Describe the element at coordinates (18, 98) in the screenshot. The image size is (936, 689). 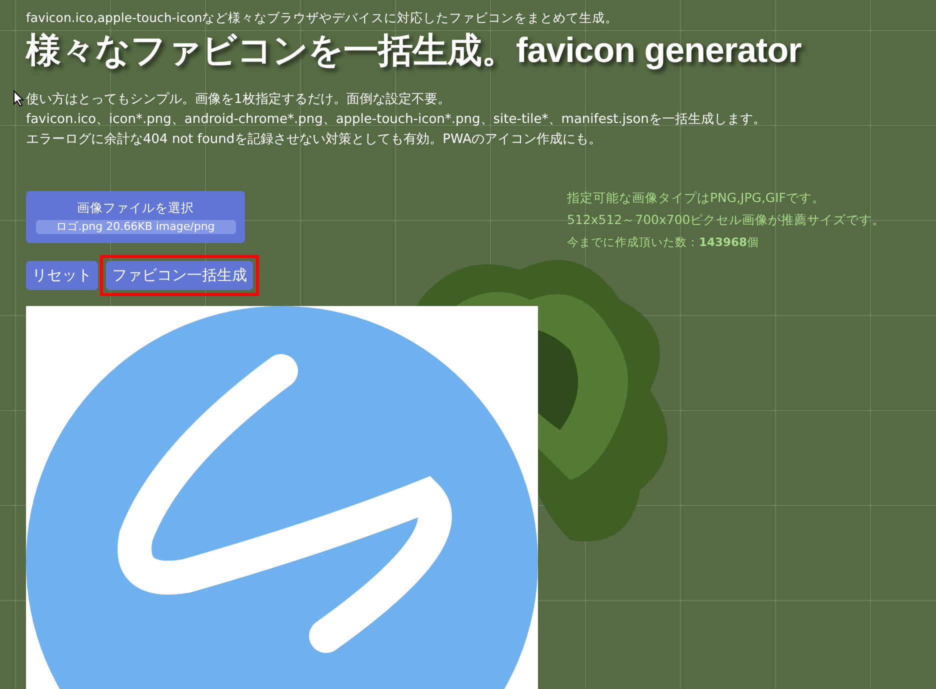
I see `mouse-cursor-icon` at that location.